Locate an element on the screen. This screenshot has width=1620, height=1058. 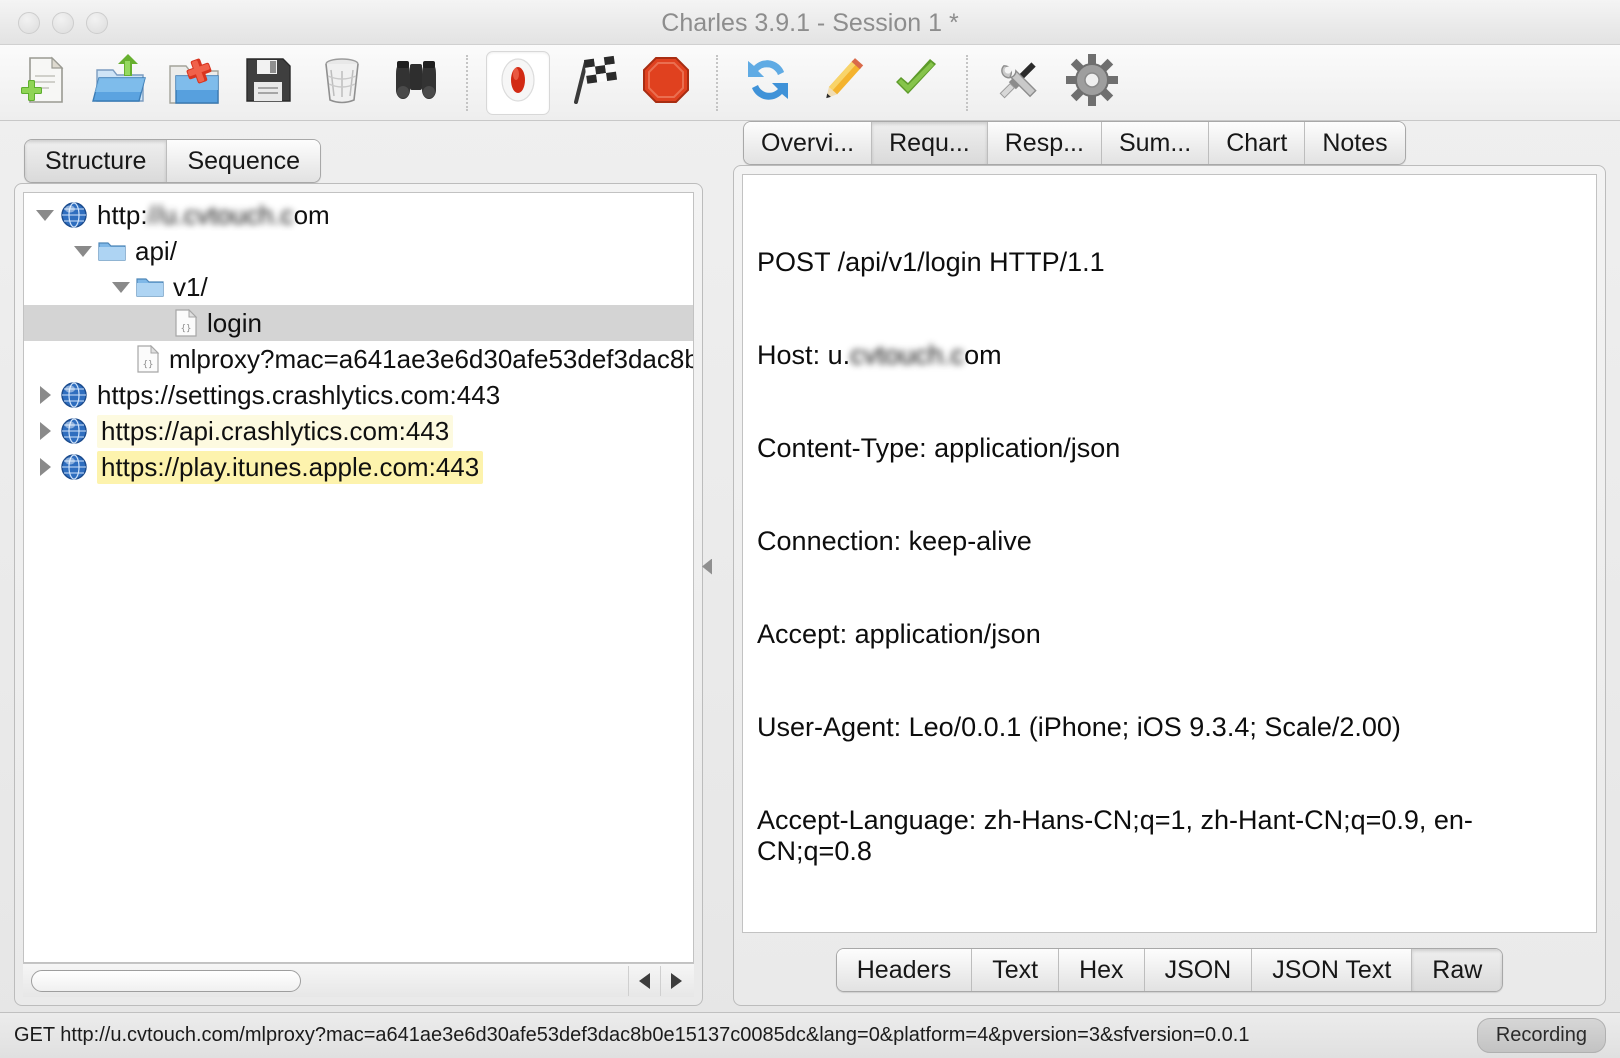
request-line: Connection: keep-alive is located at coordinates (894, 541).